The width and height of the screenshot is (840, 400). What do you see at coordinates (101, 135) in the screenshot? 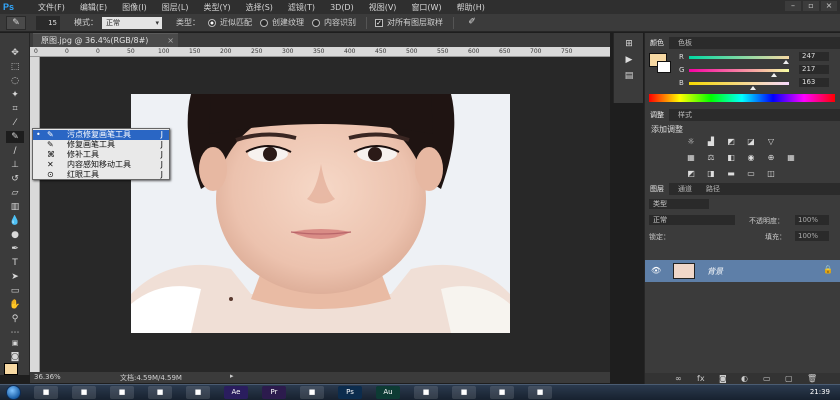
I see `flyout-item-spot-healing-brush: • ✎ 污点修复画笔工具 J` at bounding box center [101, 135].